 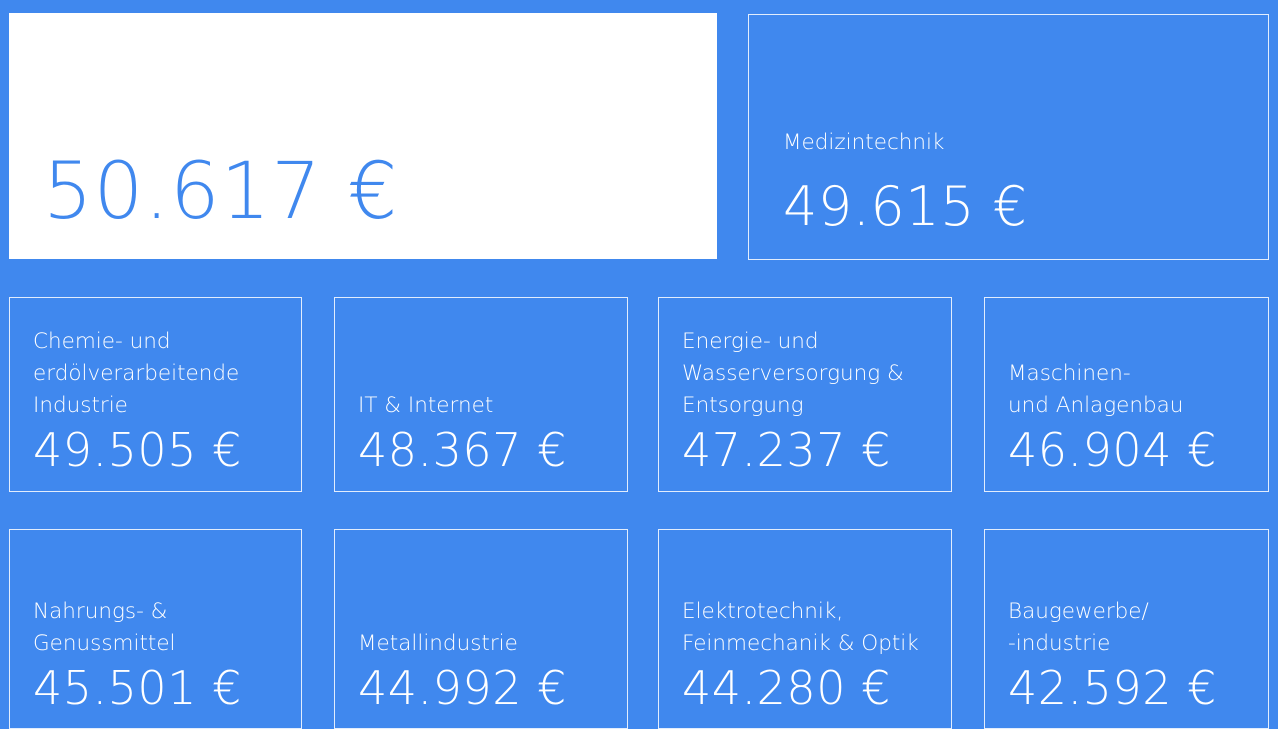 What do you see at coordinates (800, 627) in the screenshot?
I see `tile-label: Elektrotechnik, Feinmechanik & Optik` at bounding box center [800, 627].